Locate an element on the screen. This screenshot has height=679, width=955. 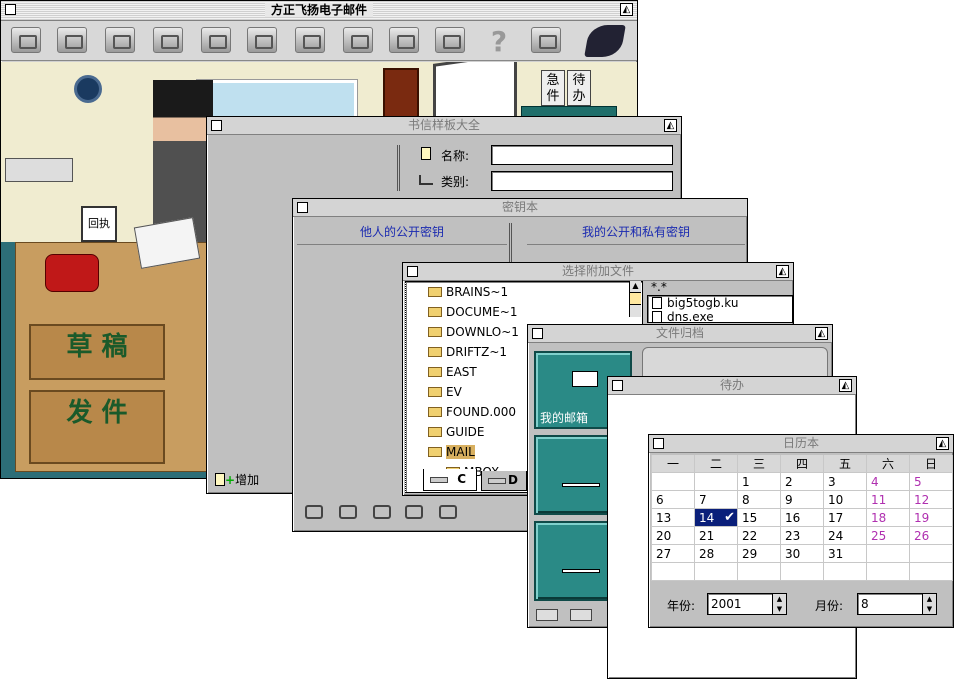
help-icon: ? is located at coordinates (499, 41).